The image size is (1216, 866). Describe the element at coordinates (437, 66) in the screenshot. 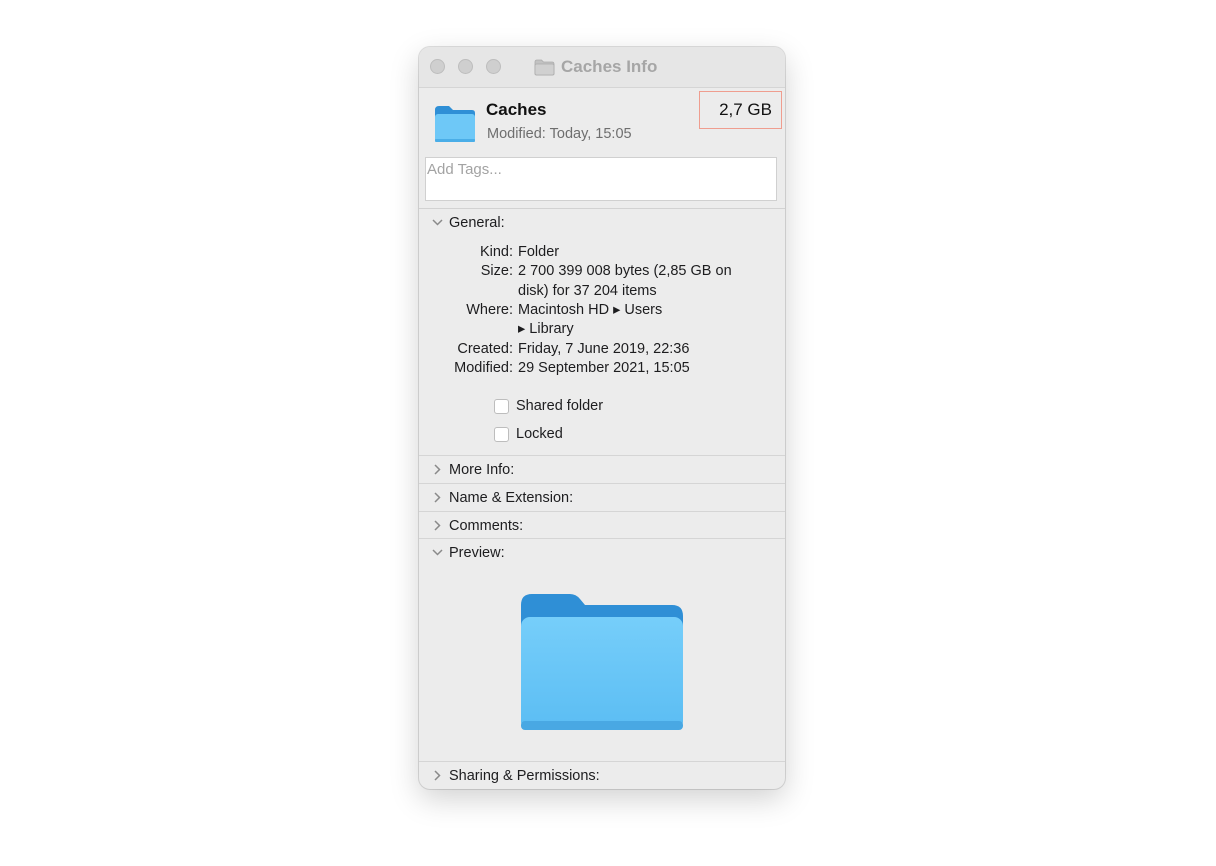

I see `close-button` at that location.